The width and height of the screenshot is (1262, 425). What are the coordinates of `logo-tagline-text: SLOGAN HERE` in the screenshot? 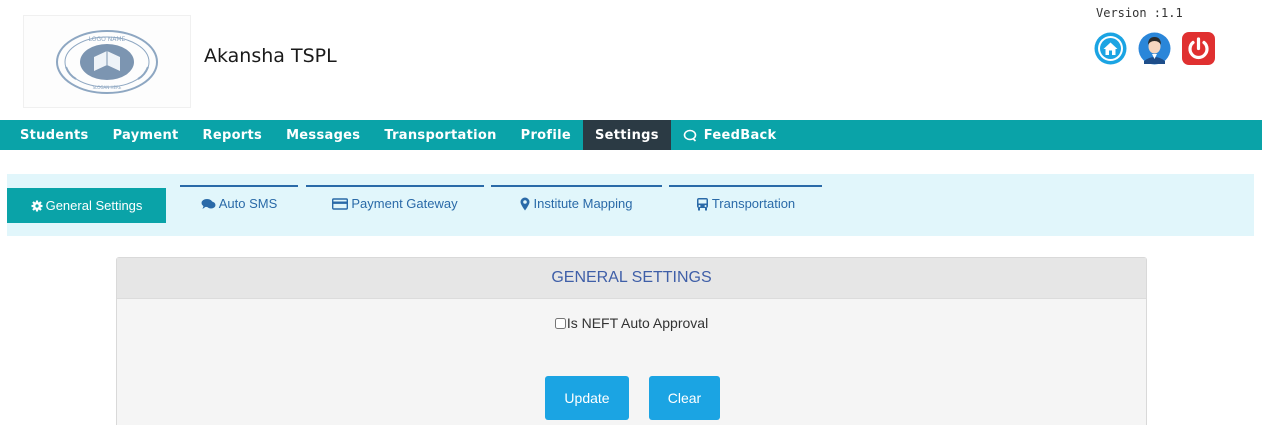 It's located at (107, 87).